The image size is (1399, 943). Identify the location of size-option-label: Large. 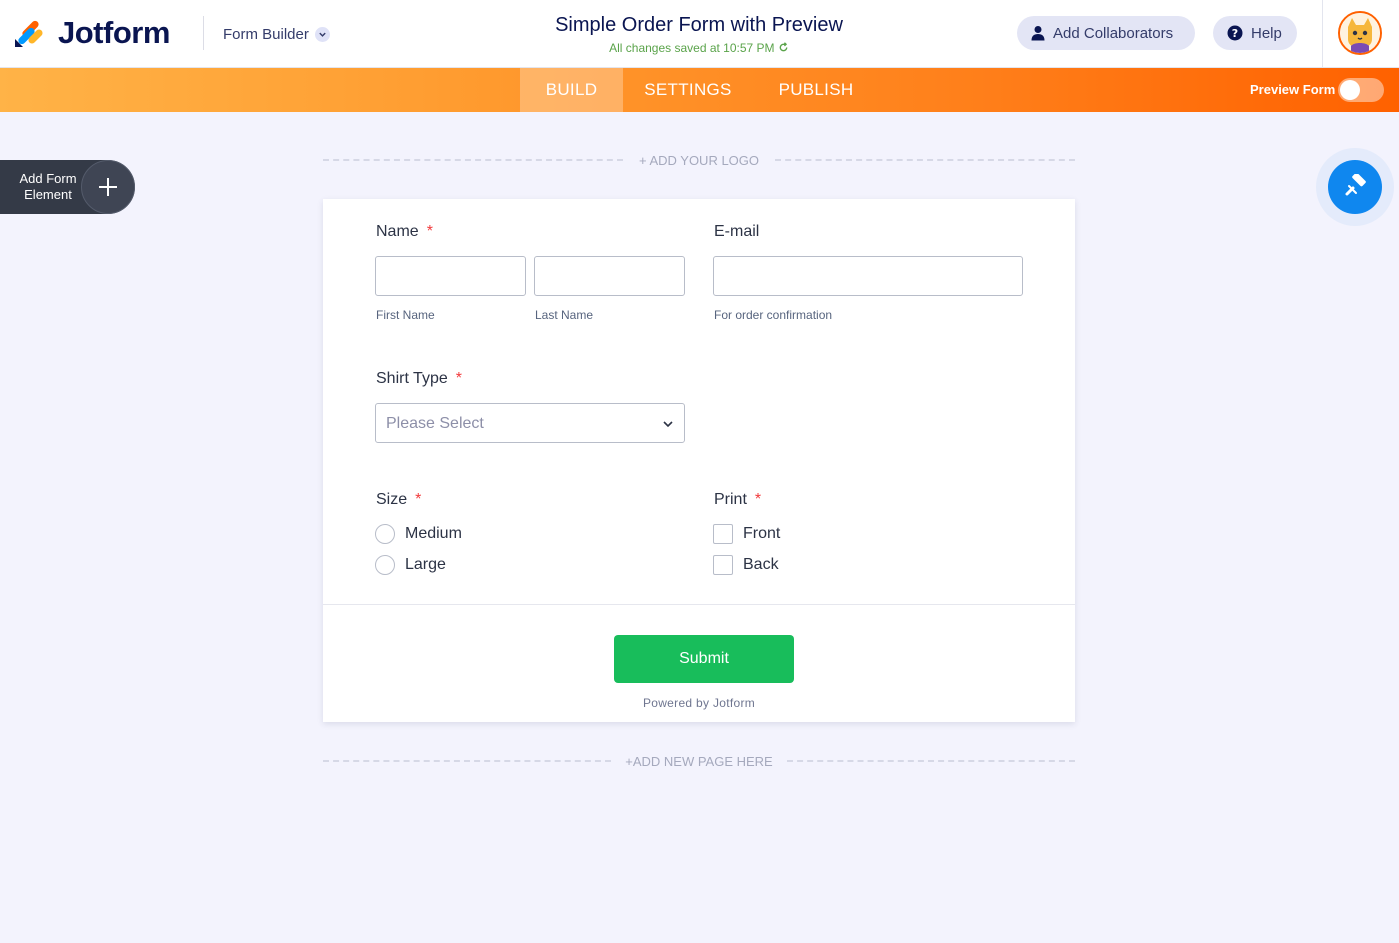
(425, 564).